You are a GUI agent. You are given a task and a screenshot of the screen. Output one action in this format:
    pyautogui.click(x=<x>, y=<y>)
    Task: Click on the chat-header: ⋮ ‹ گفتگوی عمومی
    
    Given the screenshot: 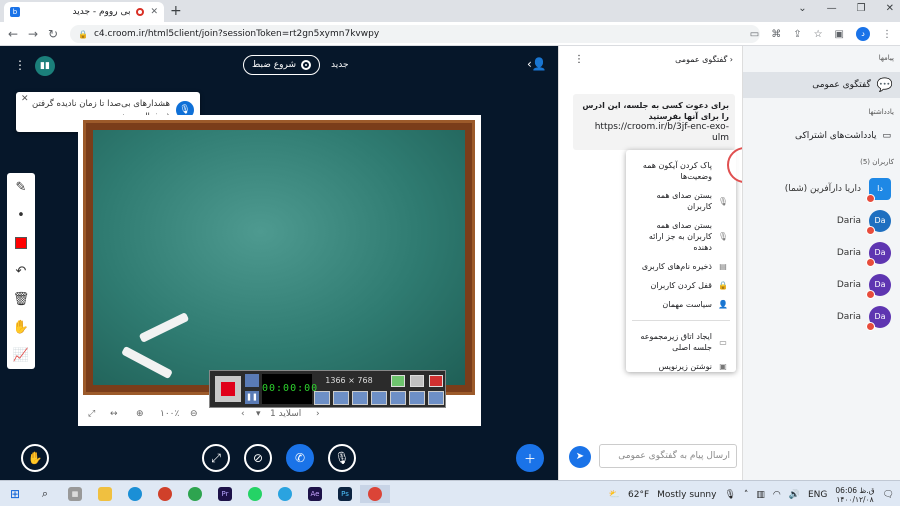 What is the action you would take?
    pyautogui.click(x=651, y=59)
    